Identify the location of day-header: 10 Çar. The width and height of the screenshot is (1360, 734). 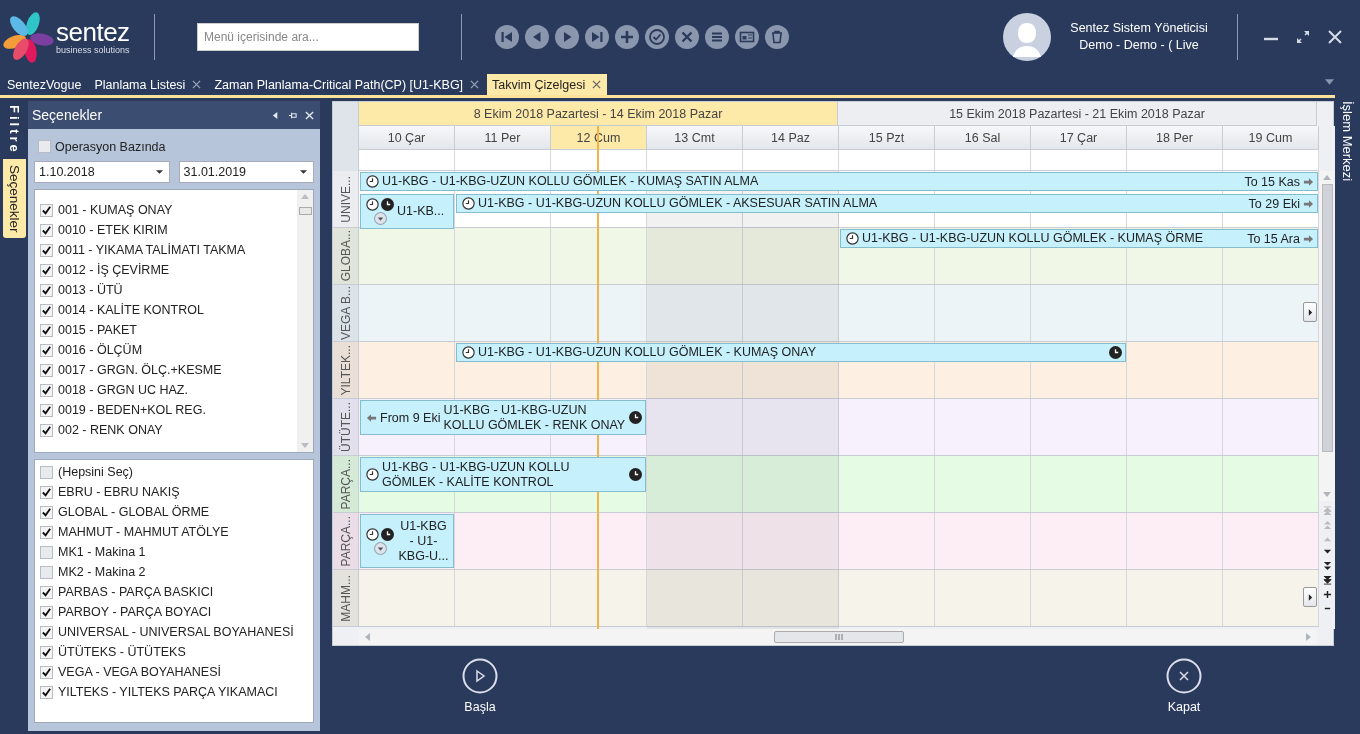
(407, 138).